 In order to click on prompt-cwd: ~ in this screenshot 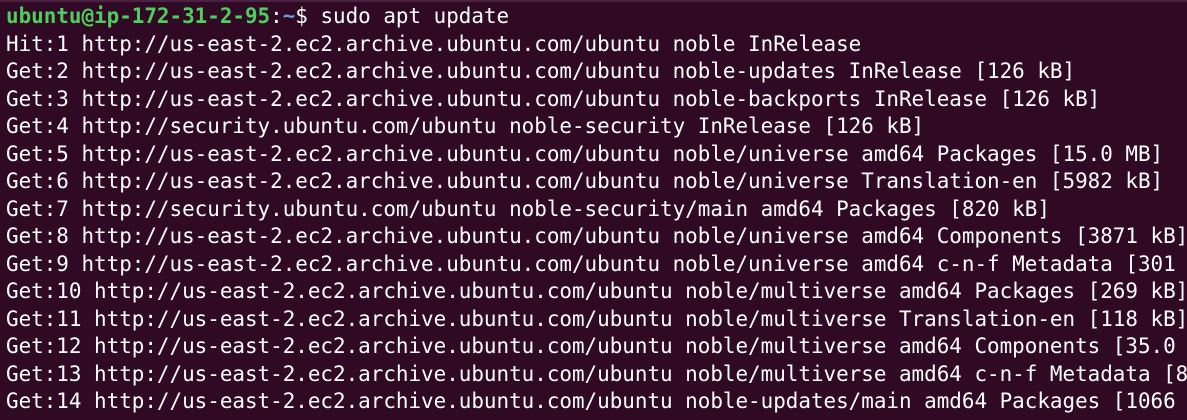, I will do `click(289, 16)`.